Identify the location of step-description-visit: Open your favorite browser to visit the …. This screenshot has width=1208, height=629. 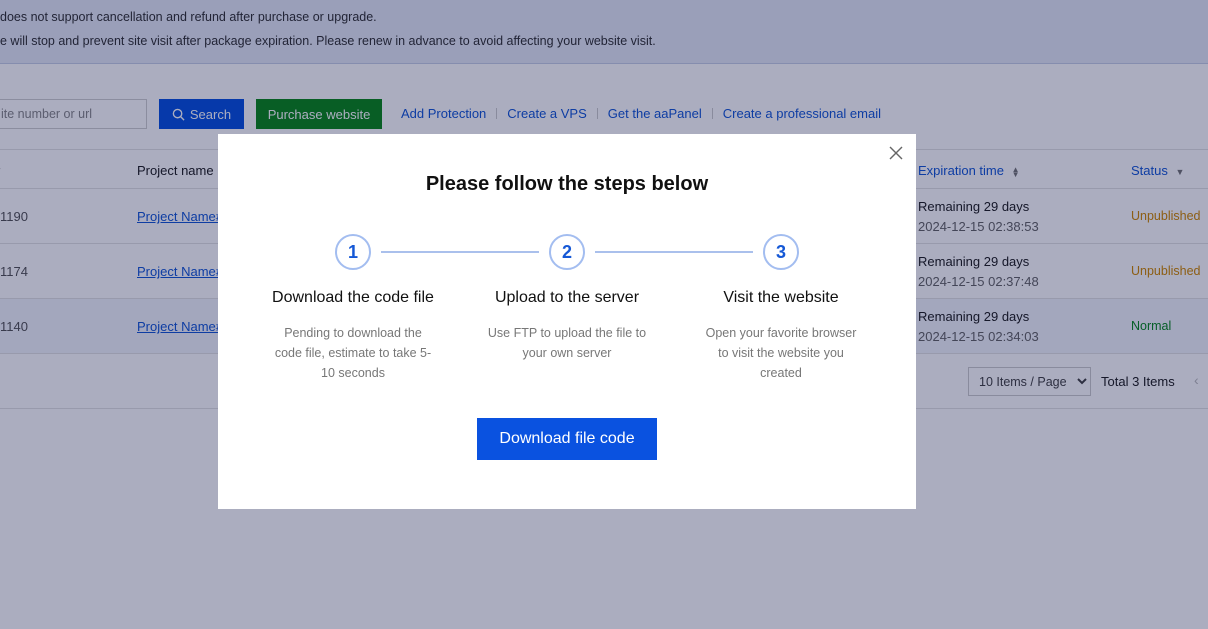
(781, 353).